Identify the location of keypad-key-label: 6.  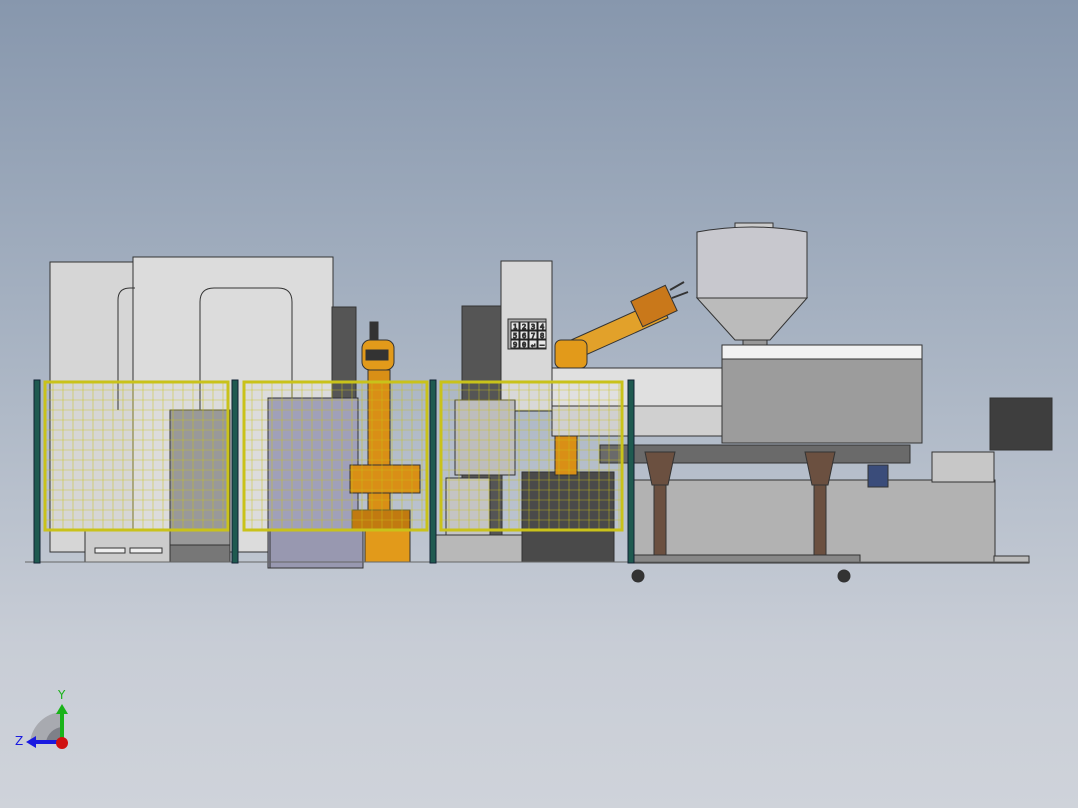
(524, 336).